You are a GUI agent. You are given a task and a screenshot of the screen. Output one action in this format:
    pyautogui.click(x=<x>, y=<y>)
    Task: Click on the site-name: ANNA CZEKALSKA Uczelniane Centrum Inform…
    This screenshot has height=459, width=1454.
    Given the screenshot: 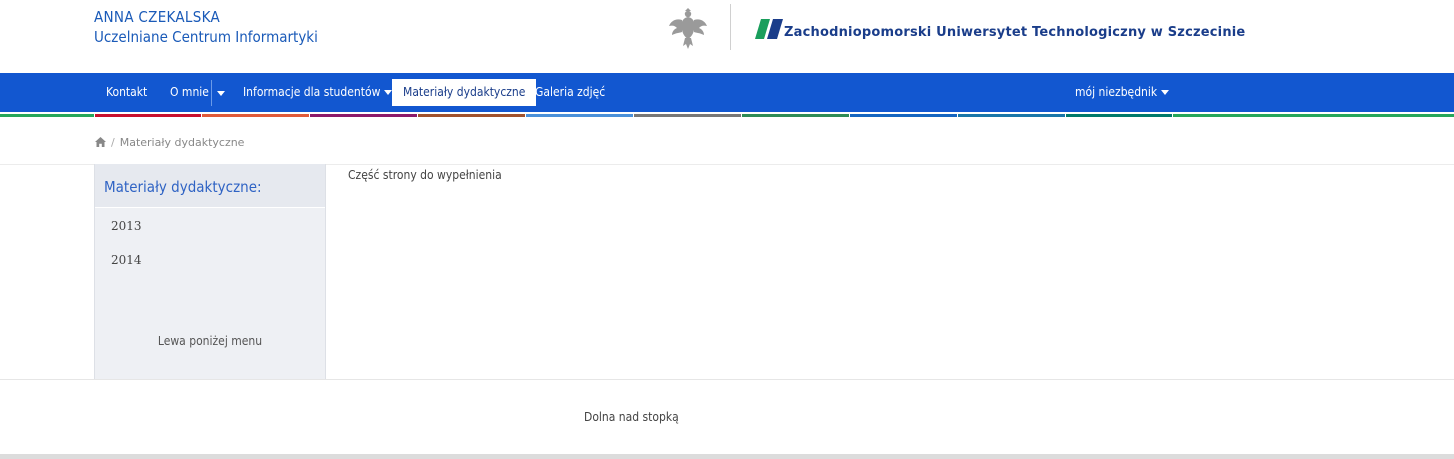 What is the action you would take?
    pyautogui.click(x=206, y=28)
    